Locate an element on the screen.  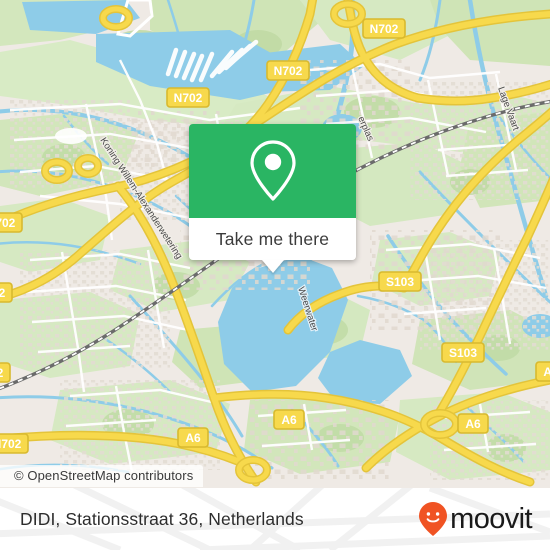
road-shield-s103-2: S103 is located at coordinates (463, 352).